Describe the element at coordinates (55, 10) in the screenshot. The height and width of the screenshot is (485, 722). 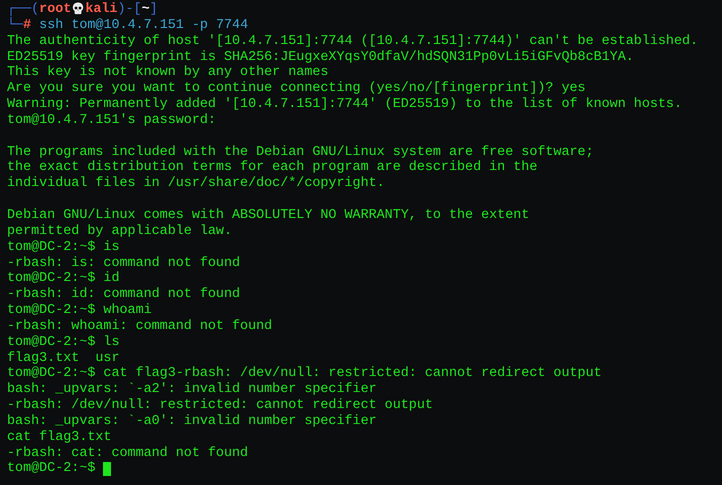
I see `prompt-user: root` at that location.